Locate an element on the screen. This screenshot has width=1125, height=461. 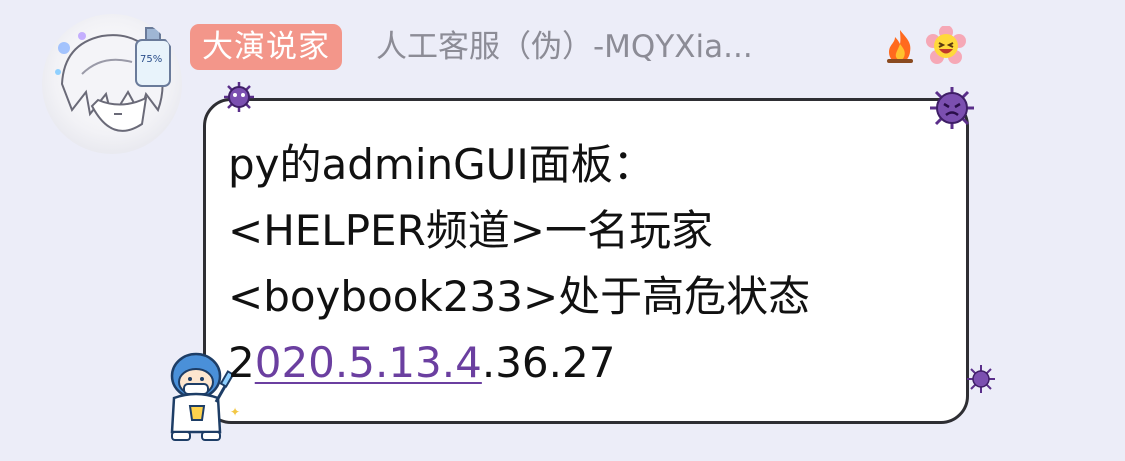
phone-number-link: 020.5.13.4 is located at coordinates (368, 362).